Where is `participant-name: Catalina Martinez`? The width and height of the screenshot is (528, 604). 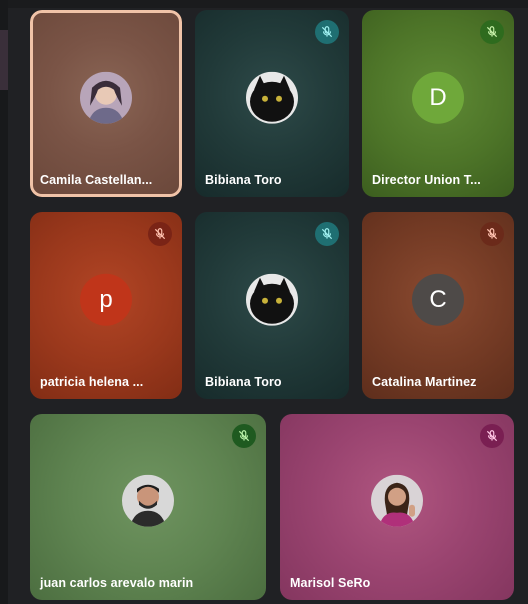 participant-name: Catalina Martinez is located at coordinates (424, 382).